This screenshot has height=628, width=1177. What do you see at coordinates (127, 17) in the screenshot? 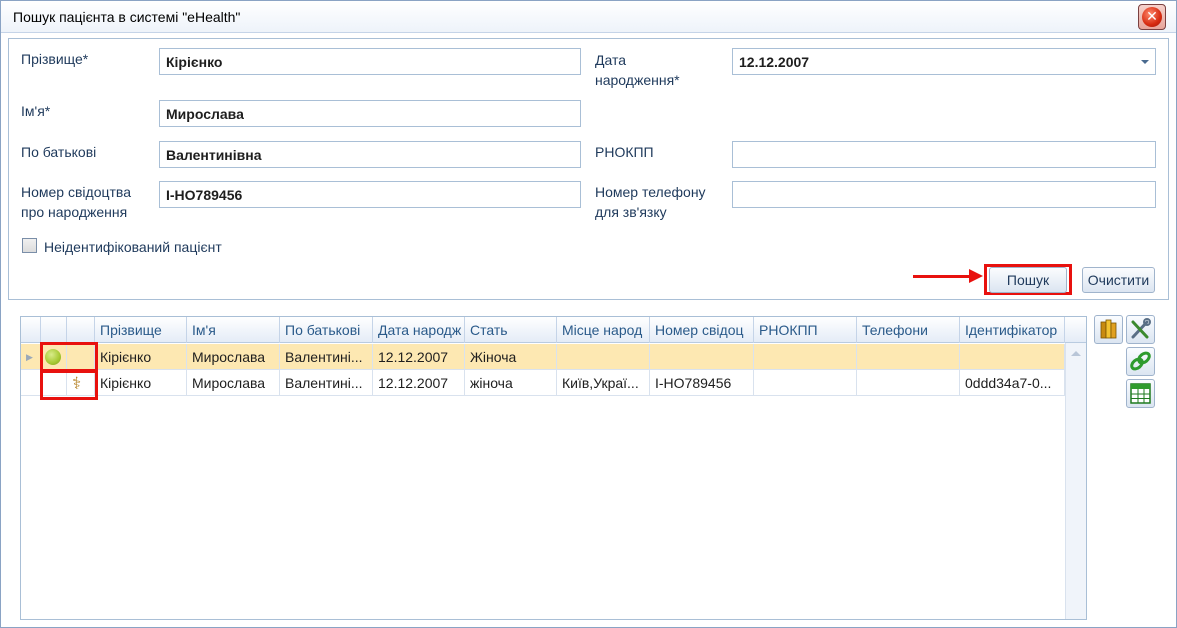
I see `window-title: Пошук пацієнта в системі "eHealth"` at bounding box center [127, 17].